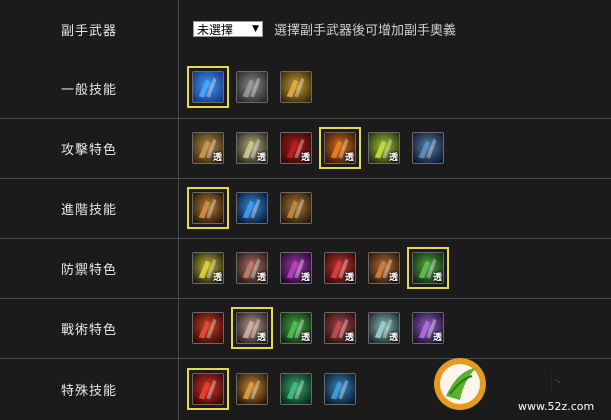 The image size is (611, 420). What do you see at coordinates (228, 29) in the screenshot?
I see `offhand-weapon-select: 未選擇 ▼` at bounding box center [228, 29].